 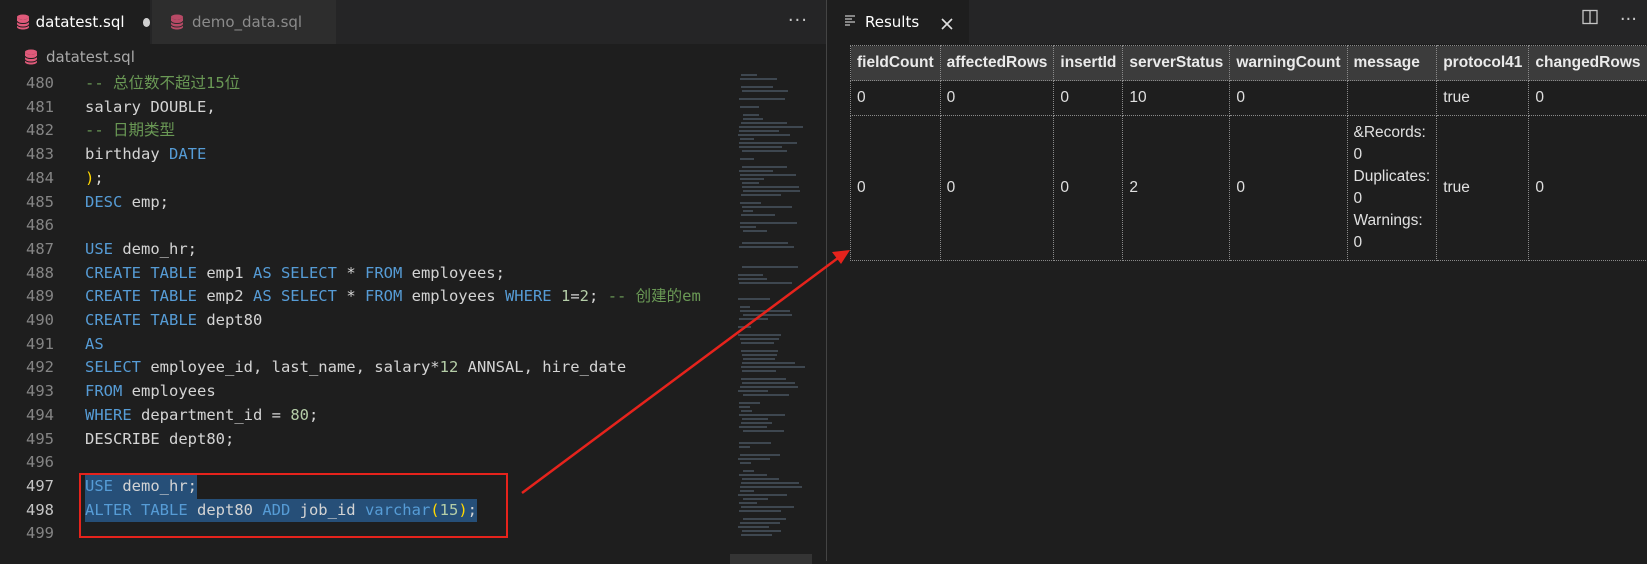 What do you see at coordinates (75, 22) in the screenshot?
I see `tab-datatest-sql: datatest.sql` at bounding box center [75, 22].